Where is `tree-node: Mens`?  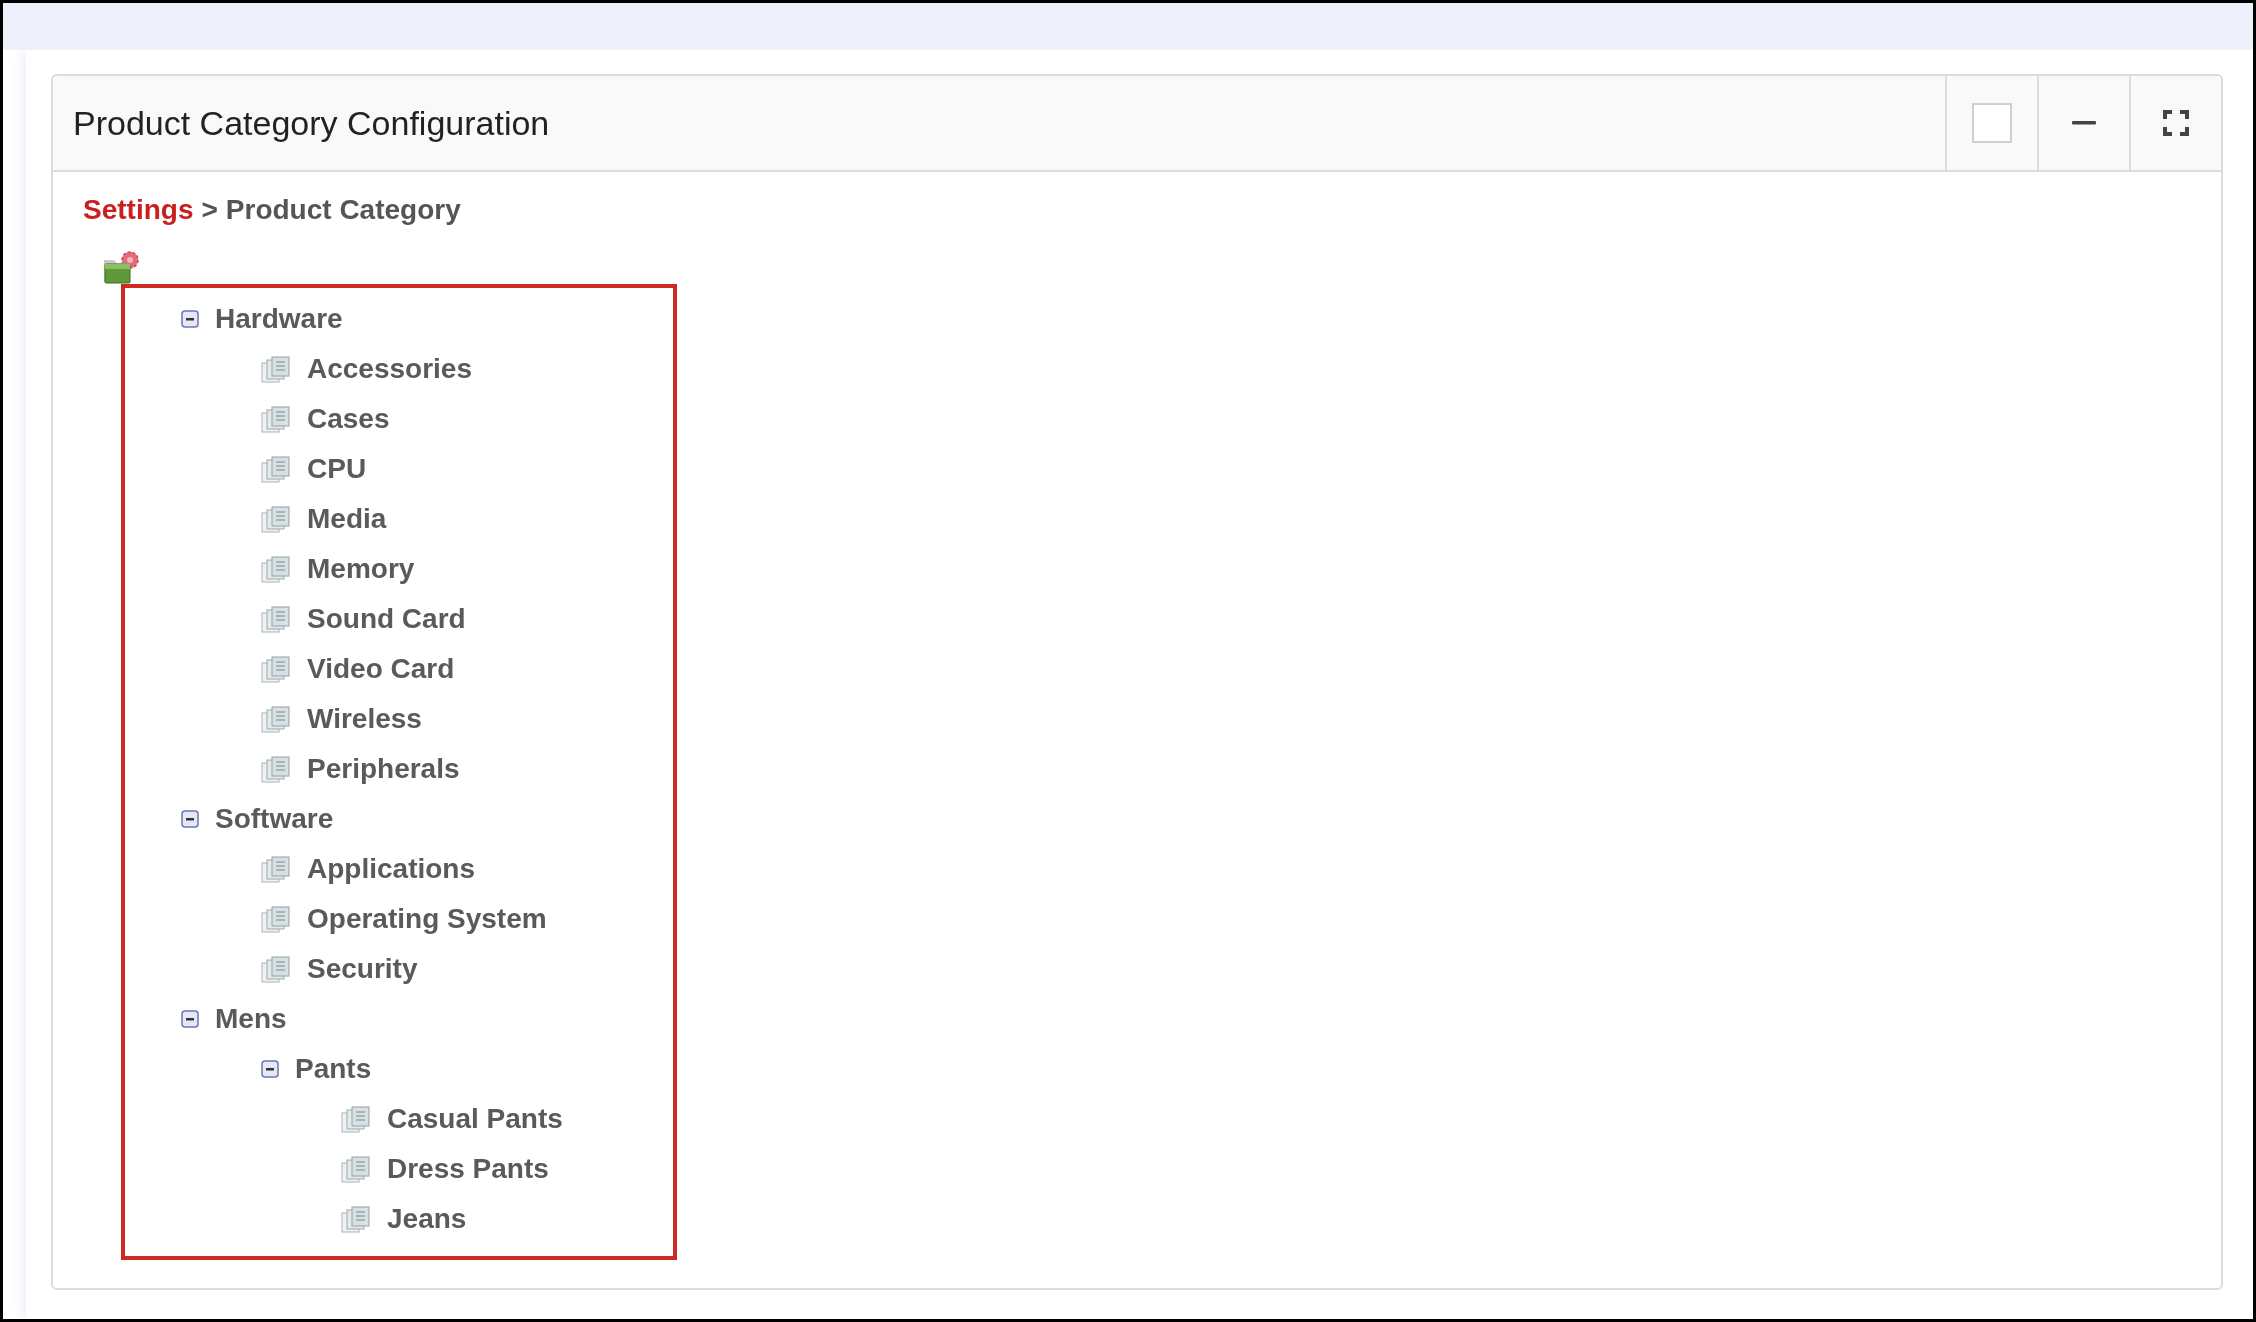 tree-node: Mens is located at coordinates (251, 1019).